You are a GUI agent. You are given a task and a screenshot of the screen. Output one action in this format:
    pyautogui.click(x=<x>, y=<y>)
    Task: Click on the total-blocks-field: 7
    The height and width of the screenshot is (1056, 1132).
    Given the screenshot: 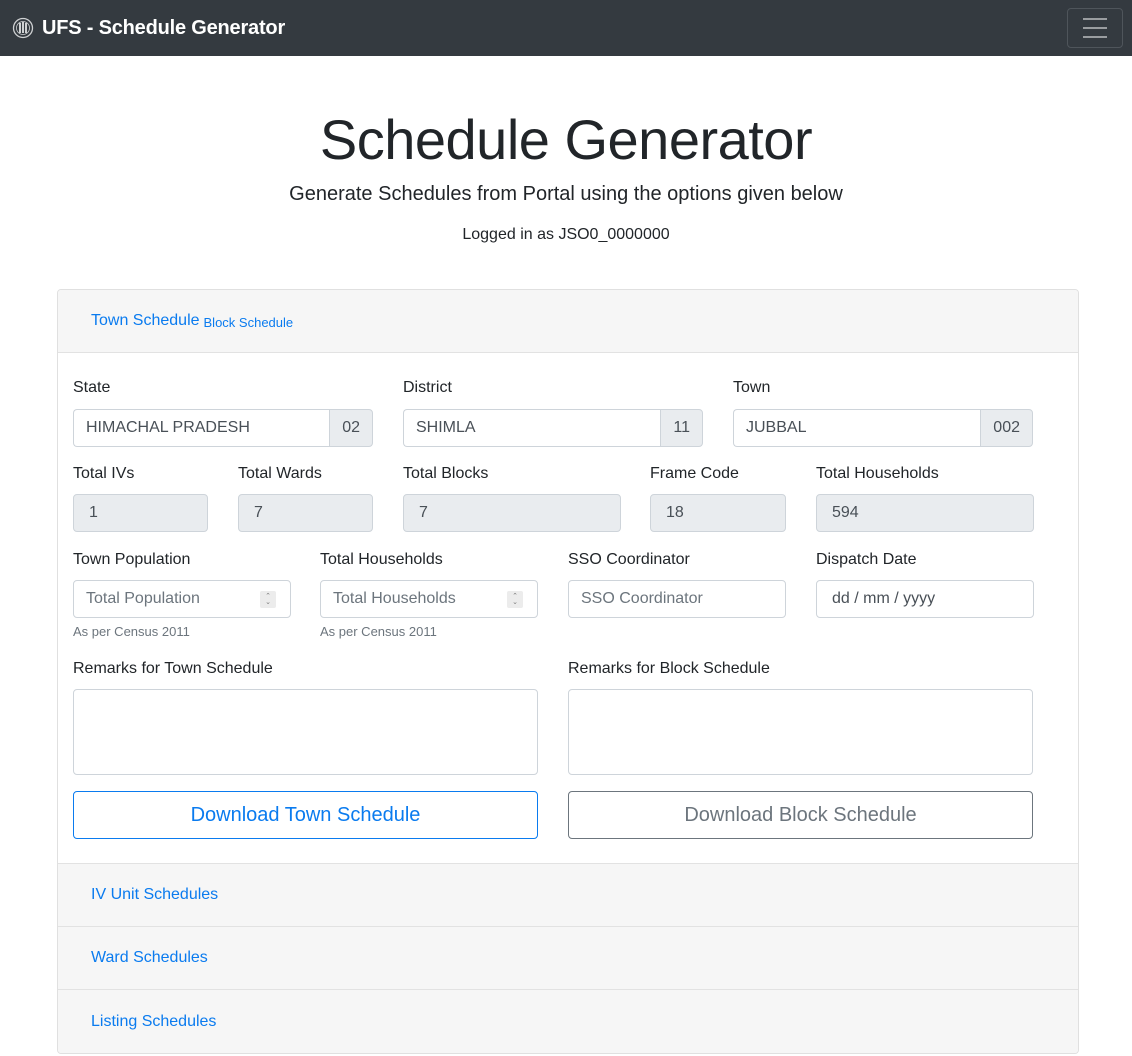 What is the action you would take?
    pyautogui.click(x=512, y=513)
    